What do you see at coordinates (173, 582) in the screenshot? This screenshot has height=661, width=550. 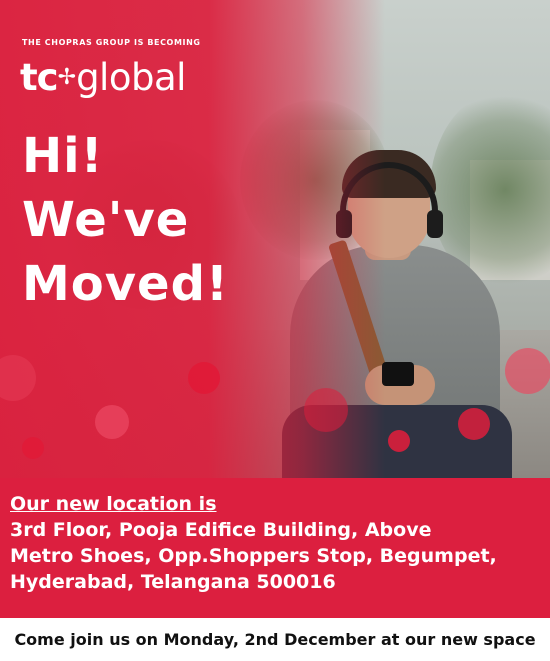 I see `address-line: Hyderabad, Telangana 500016` at bounding box center [173, 582].